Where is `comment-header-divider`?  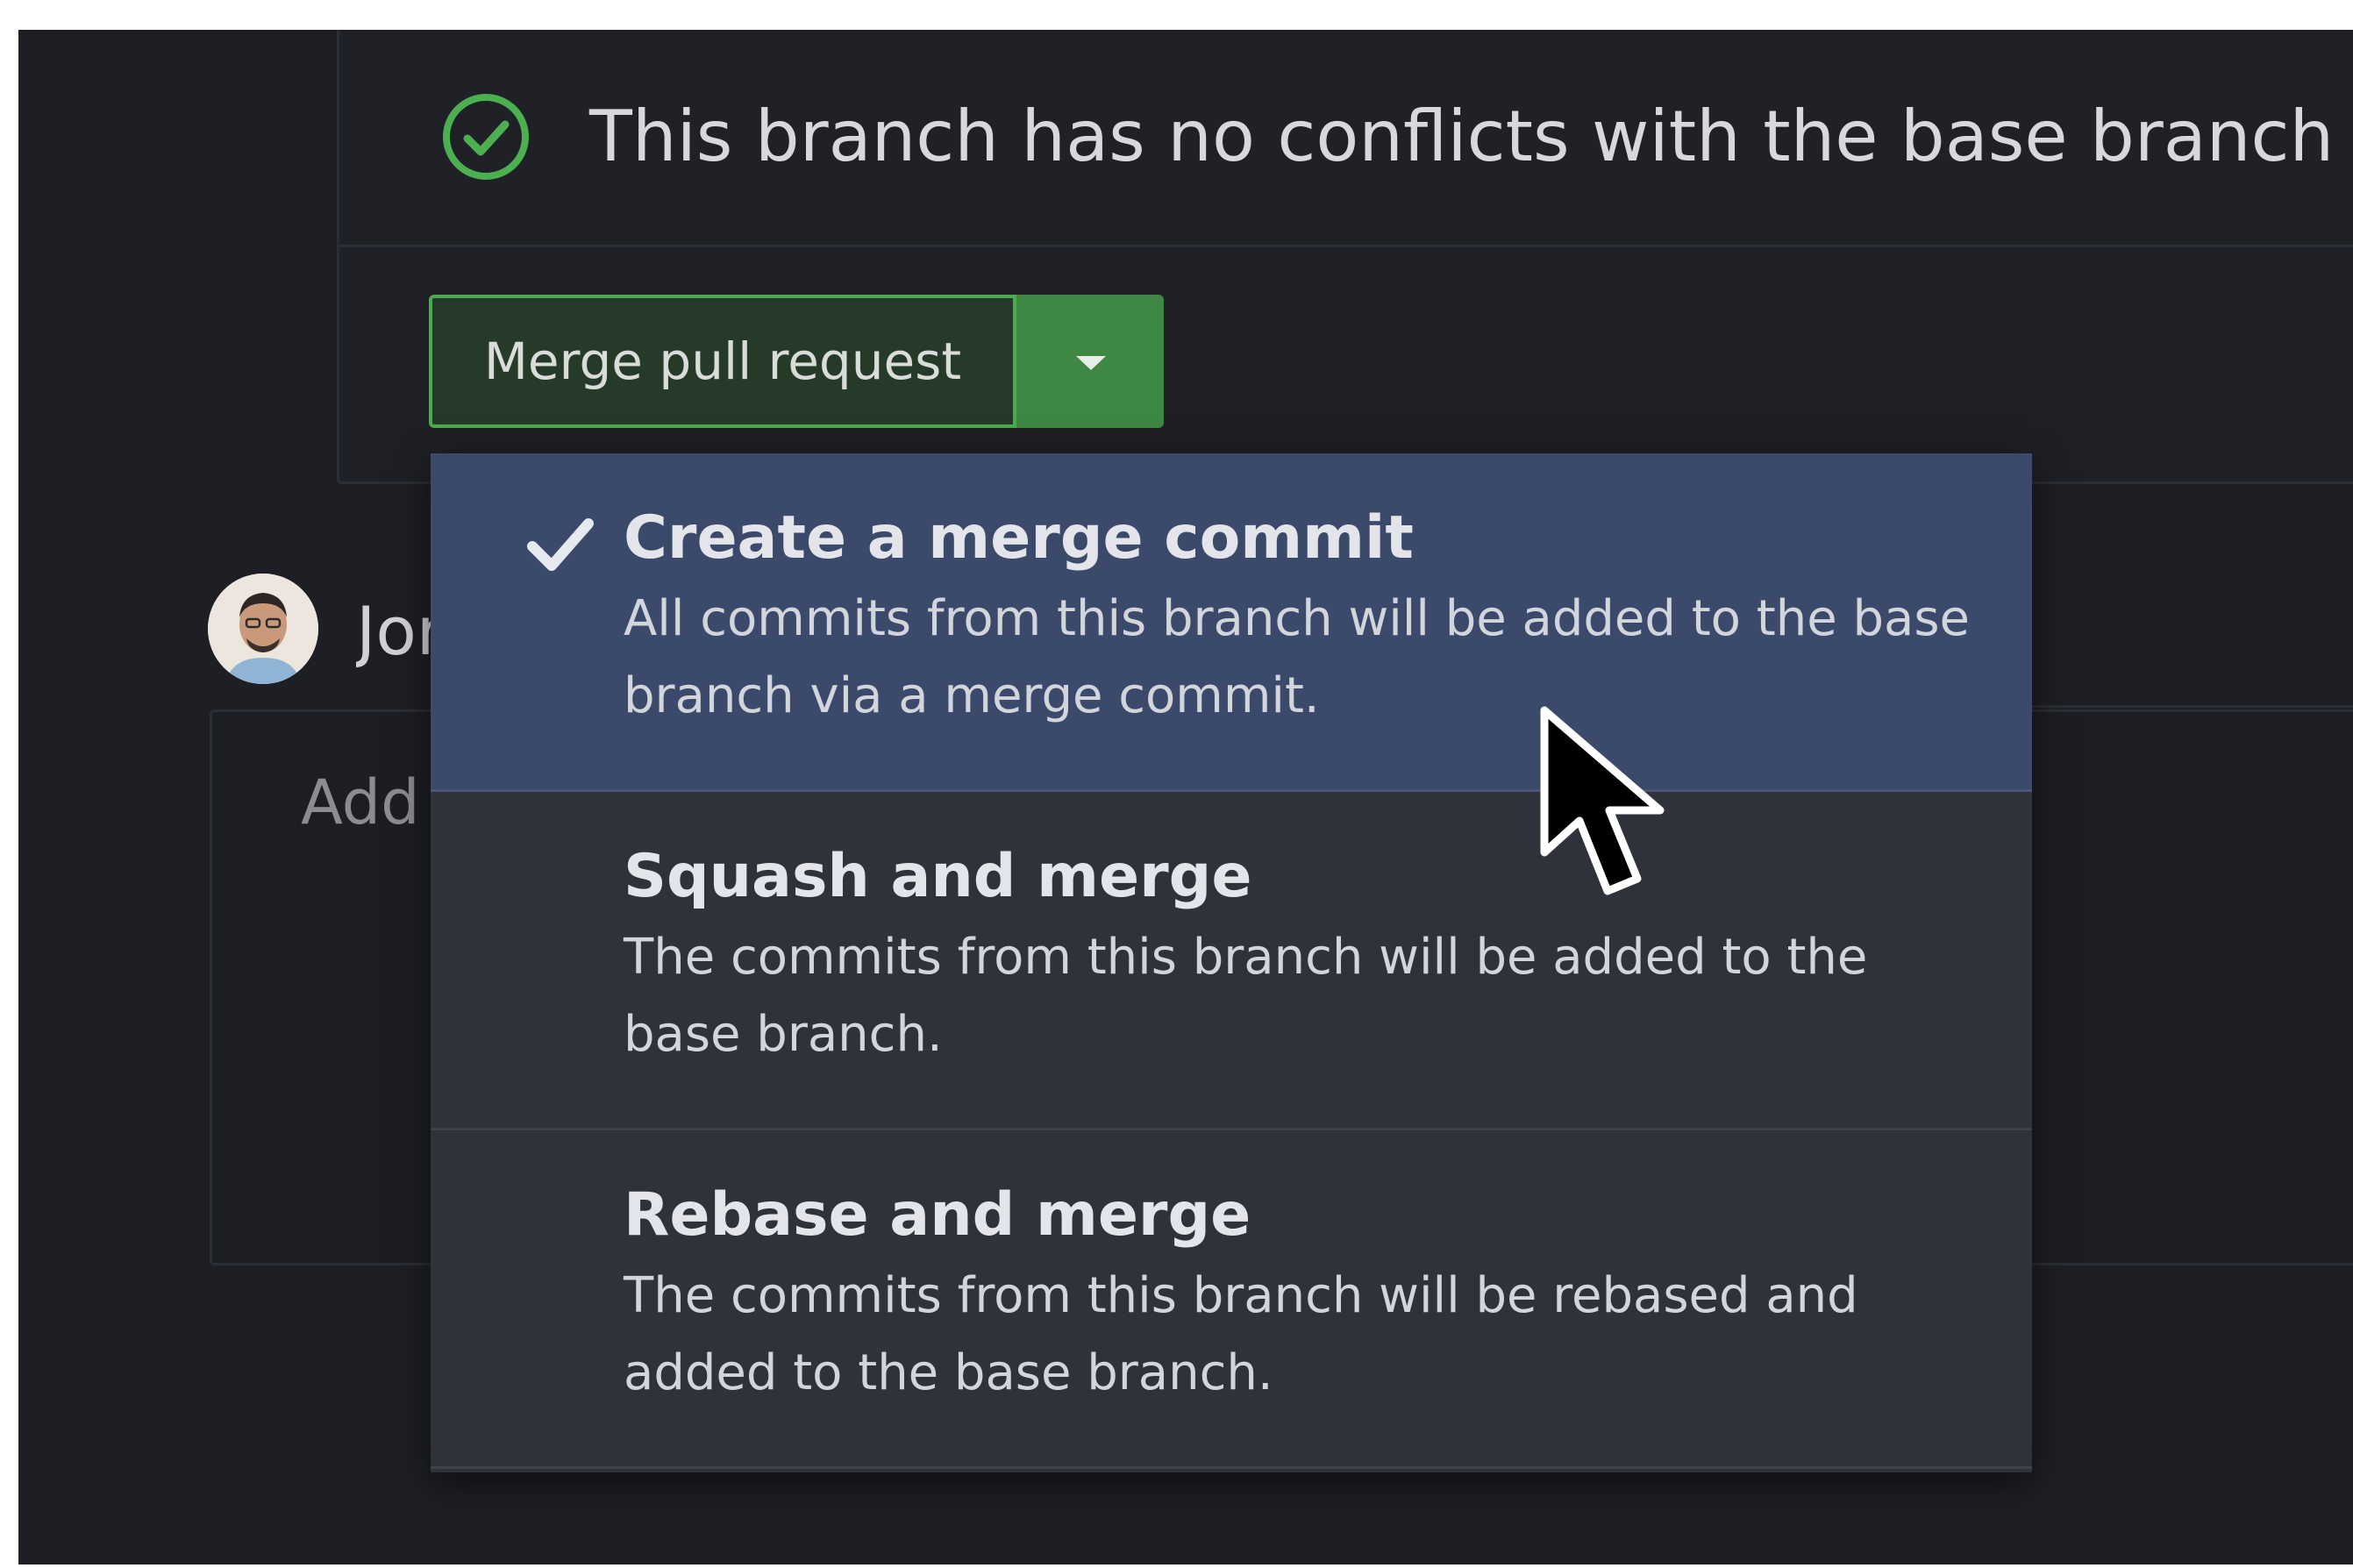
comment-header-divider is located at coordinates (2181, 706).